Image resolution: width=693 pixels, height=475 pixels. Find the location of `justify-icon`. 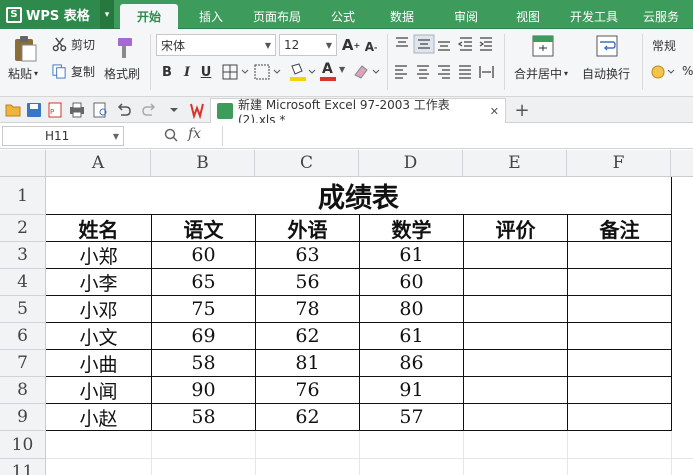

justify-icon is located at coordinates (465, 72).